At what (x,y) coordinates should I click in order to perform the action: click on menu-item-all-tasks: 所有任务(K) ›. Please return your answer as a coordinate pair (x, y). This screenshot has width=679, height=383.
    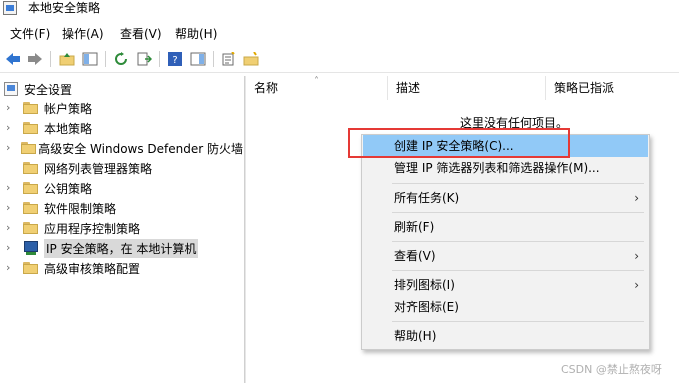
    Looking at the image, I should click on (505, 198).